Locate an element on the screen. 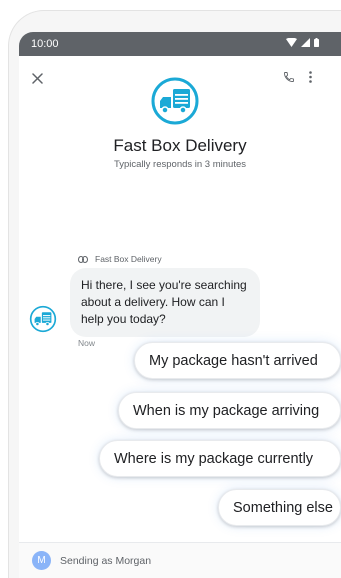 This screenshot has height=578, width=341. status-time: 10:00 is located at coordinates (45, 44).